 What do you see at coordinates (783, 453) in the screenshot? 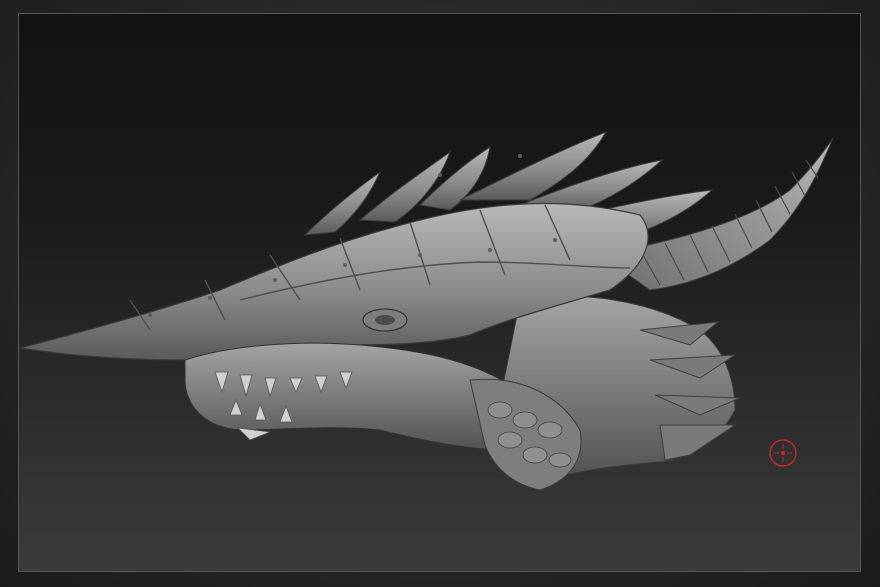
I see `pivot-crosshair-icon` at bounding box center [783, 453].